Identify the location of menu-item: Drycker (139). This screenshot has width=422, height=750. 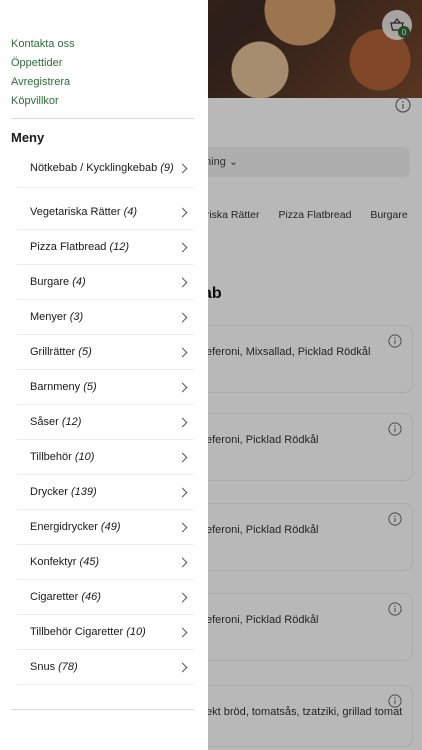
(105, 492).